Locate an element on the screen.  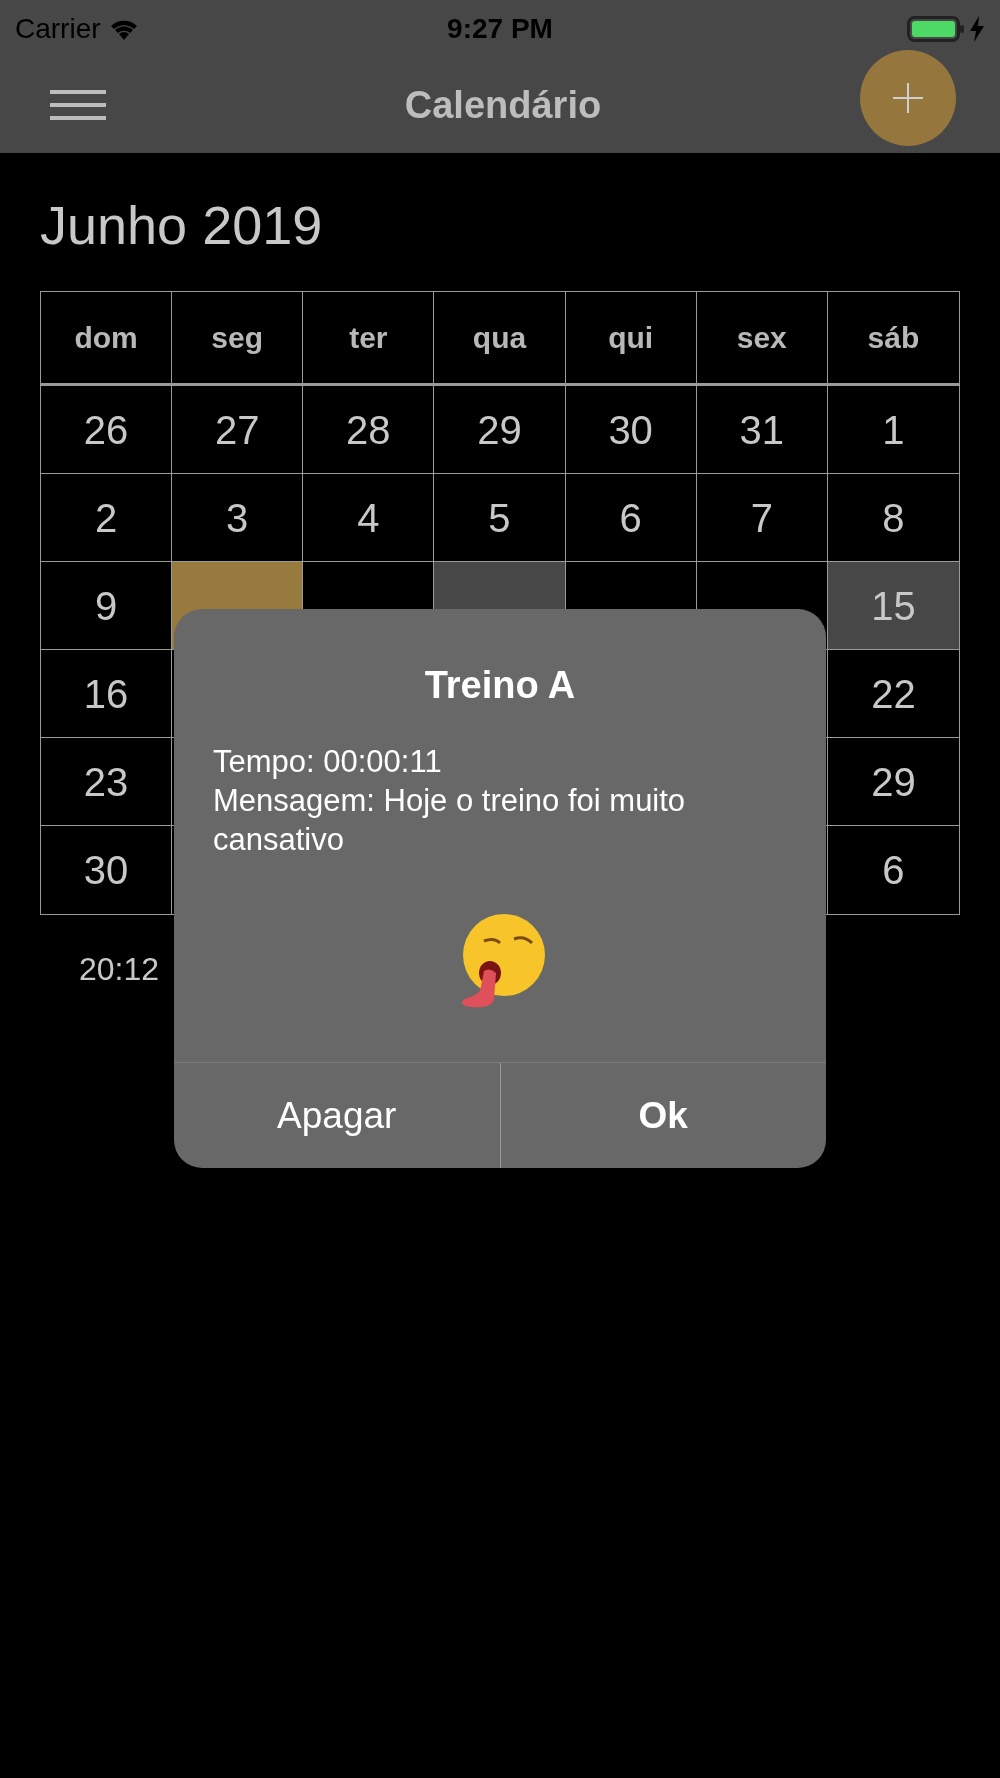
weekday-header: seg is located at coordinates (237, 338).